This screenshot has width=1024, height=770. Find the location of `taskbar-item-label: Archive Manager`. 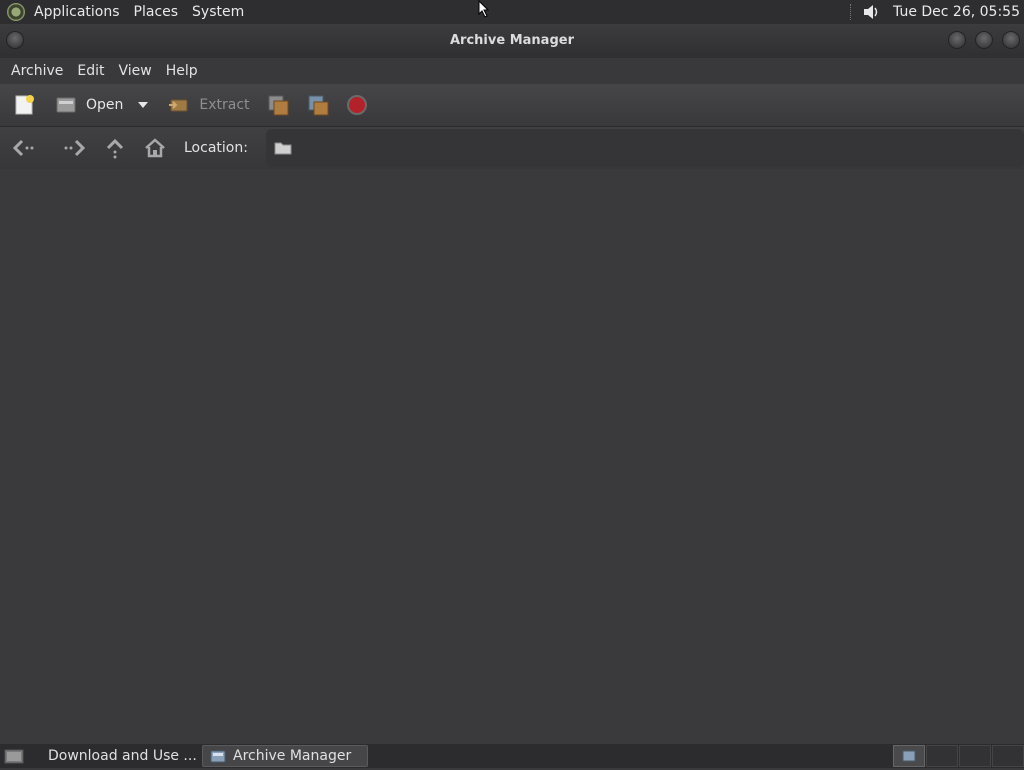

taskbar-item-label: Archive Manager is located at coordinates (292, 756).